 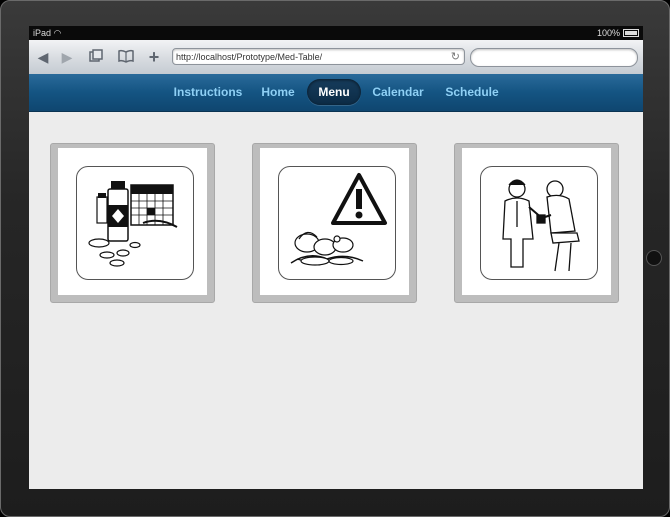 What do you see at coordinates (42, 33) in the screenshot?
I see `device-name: iPad` at bounding box center [42, 33].